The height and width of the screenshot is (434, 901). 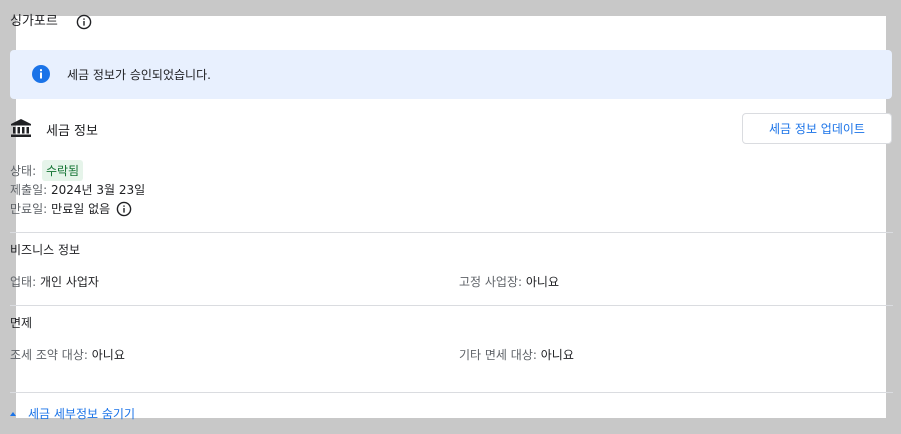 I want to click on tax-info-title: 세금 정보, so click(x=72, y=131).